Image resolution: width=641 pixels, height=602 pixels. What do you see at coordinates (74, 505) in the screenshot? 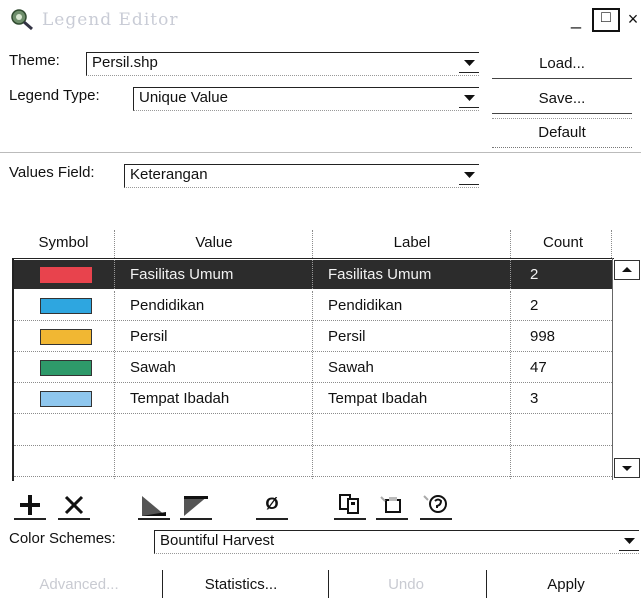
I see `delete-icon` at bounding box center [74, 505].